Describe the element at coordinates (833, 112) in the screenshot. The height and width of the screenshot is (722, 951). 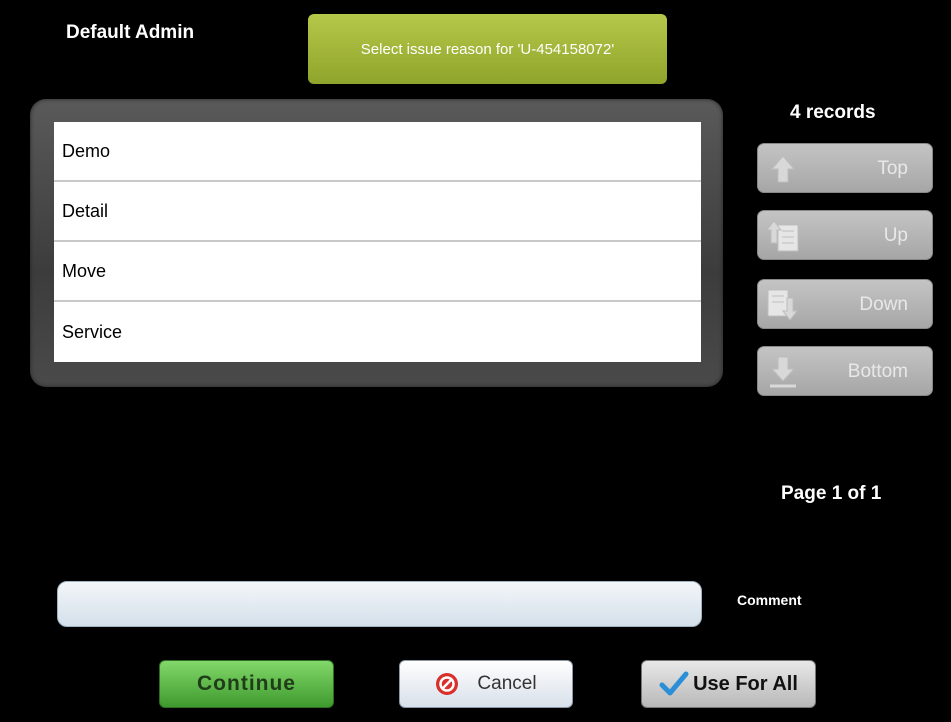
I see `records-count: 4 records` at that location.